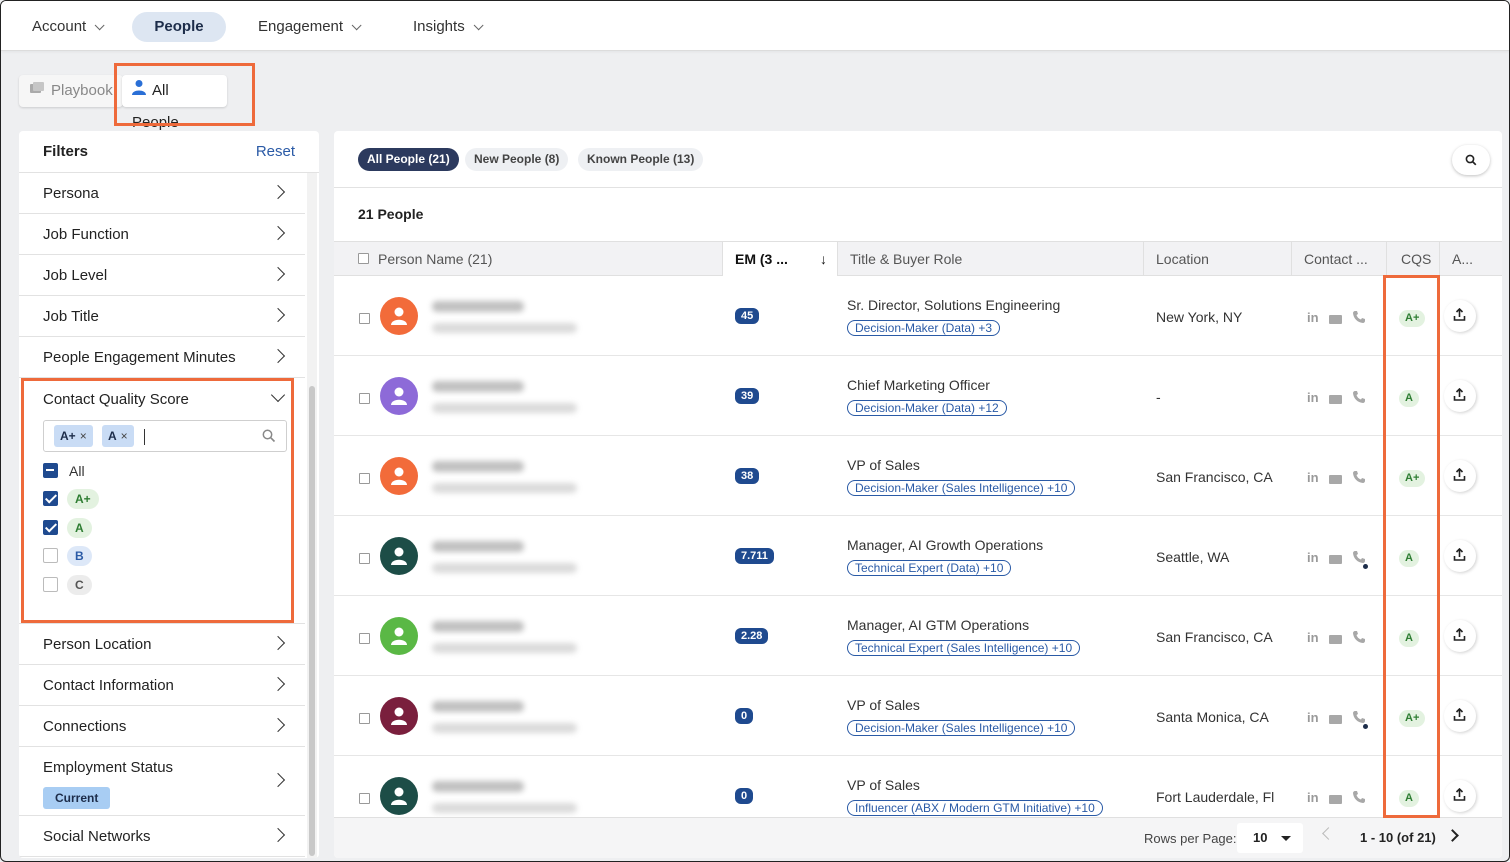 Image resolution: width=1510 pixels, height=862 pixels. I want to click on segment-known-people: Known People (13), so click(641, 159).